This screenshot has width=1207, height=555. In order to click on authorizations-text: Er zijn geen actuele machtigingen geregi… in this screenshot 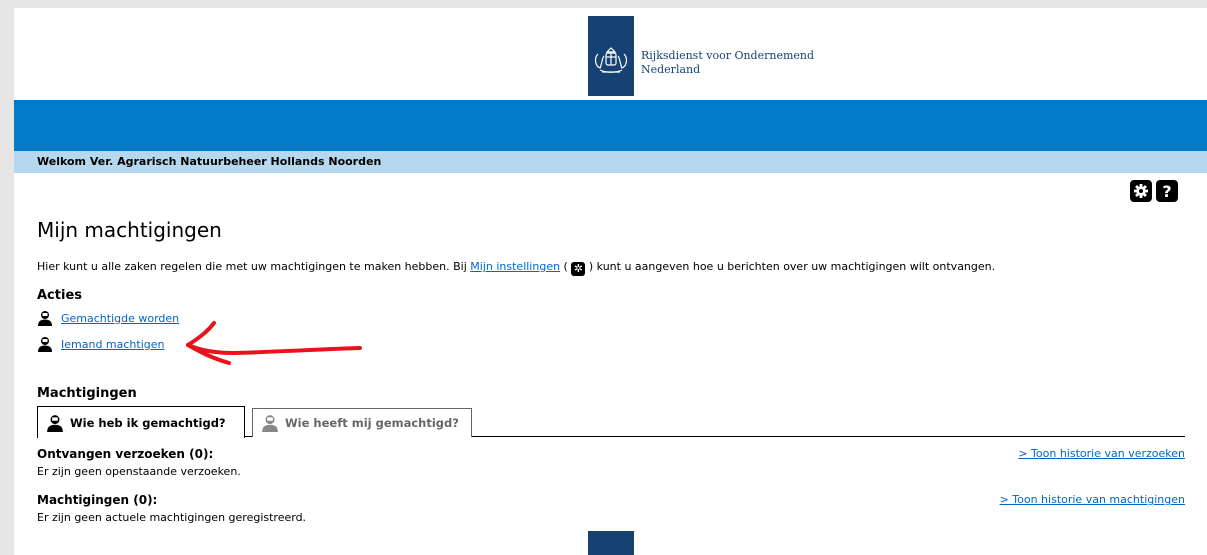, I will do `click(172, 517)`.